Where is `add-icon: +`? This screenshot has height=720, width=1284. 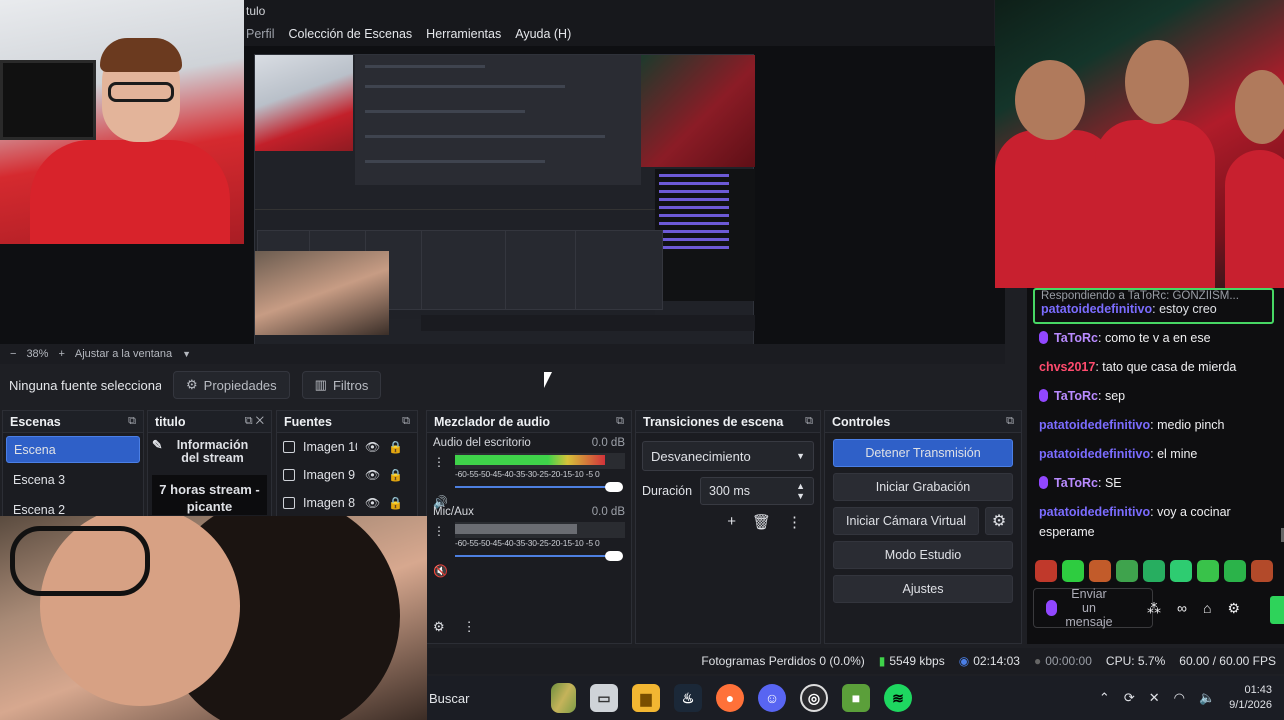
add-icon: + is located at coordinates (731, 522).